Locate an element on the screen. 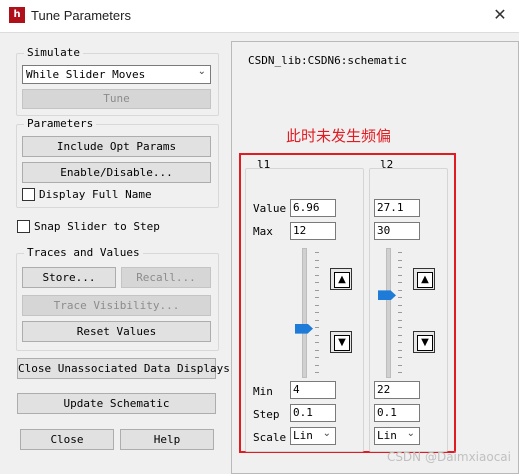 The width and height of the screenshot is (519, 474). param-l1-step-input: 0.1 is located at coordinates (313, 413).